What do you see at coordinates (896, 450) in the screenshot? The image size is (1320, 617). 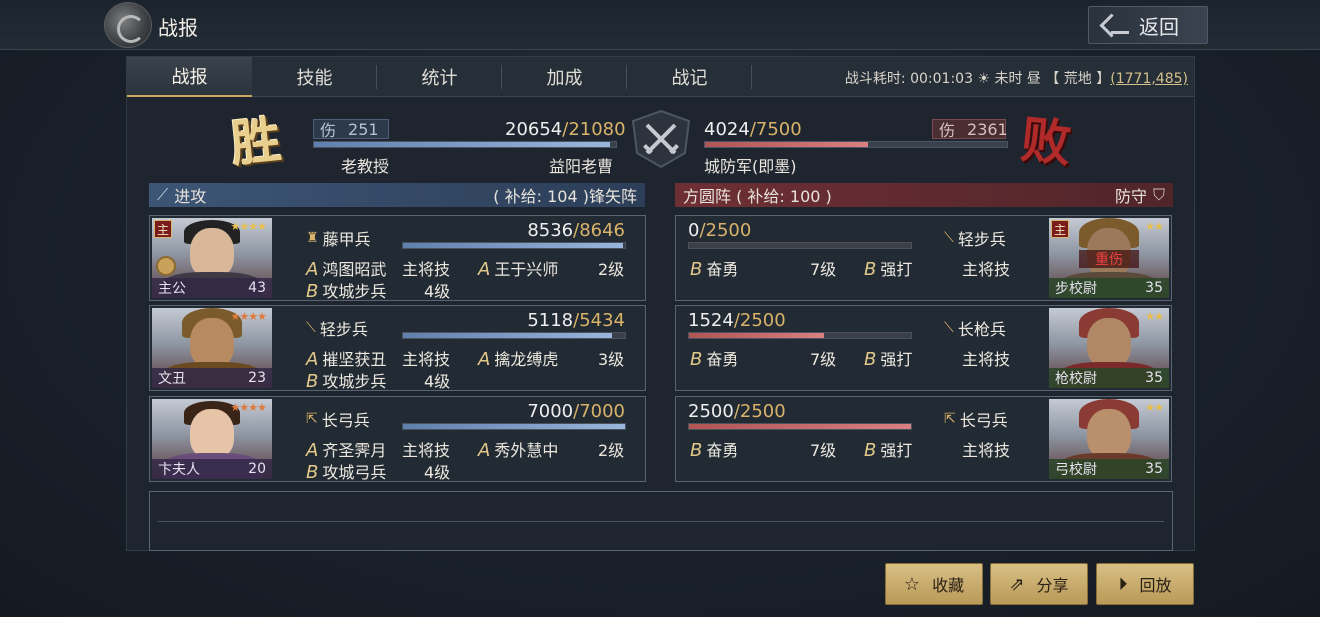 I see `skill-name: 强打` at bounding box center [896, 450].